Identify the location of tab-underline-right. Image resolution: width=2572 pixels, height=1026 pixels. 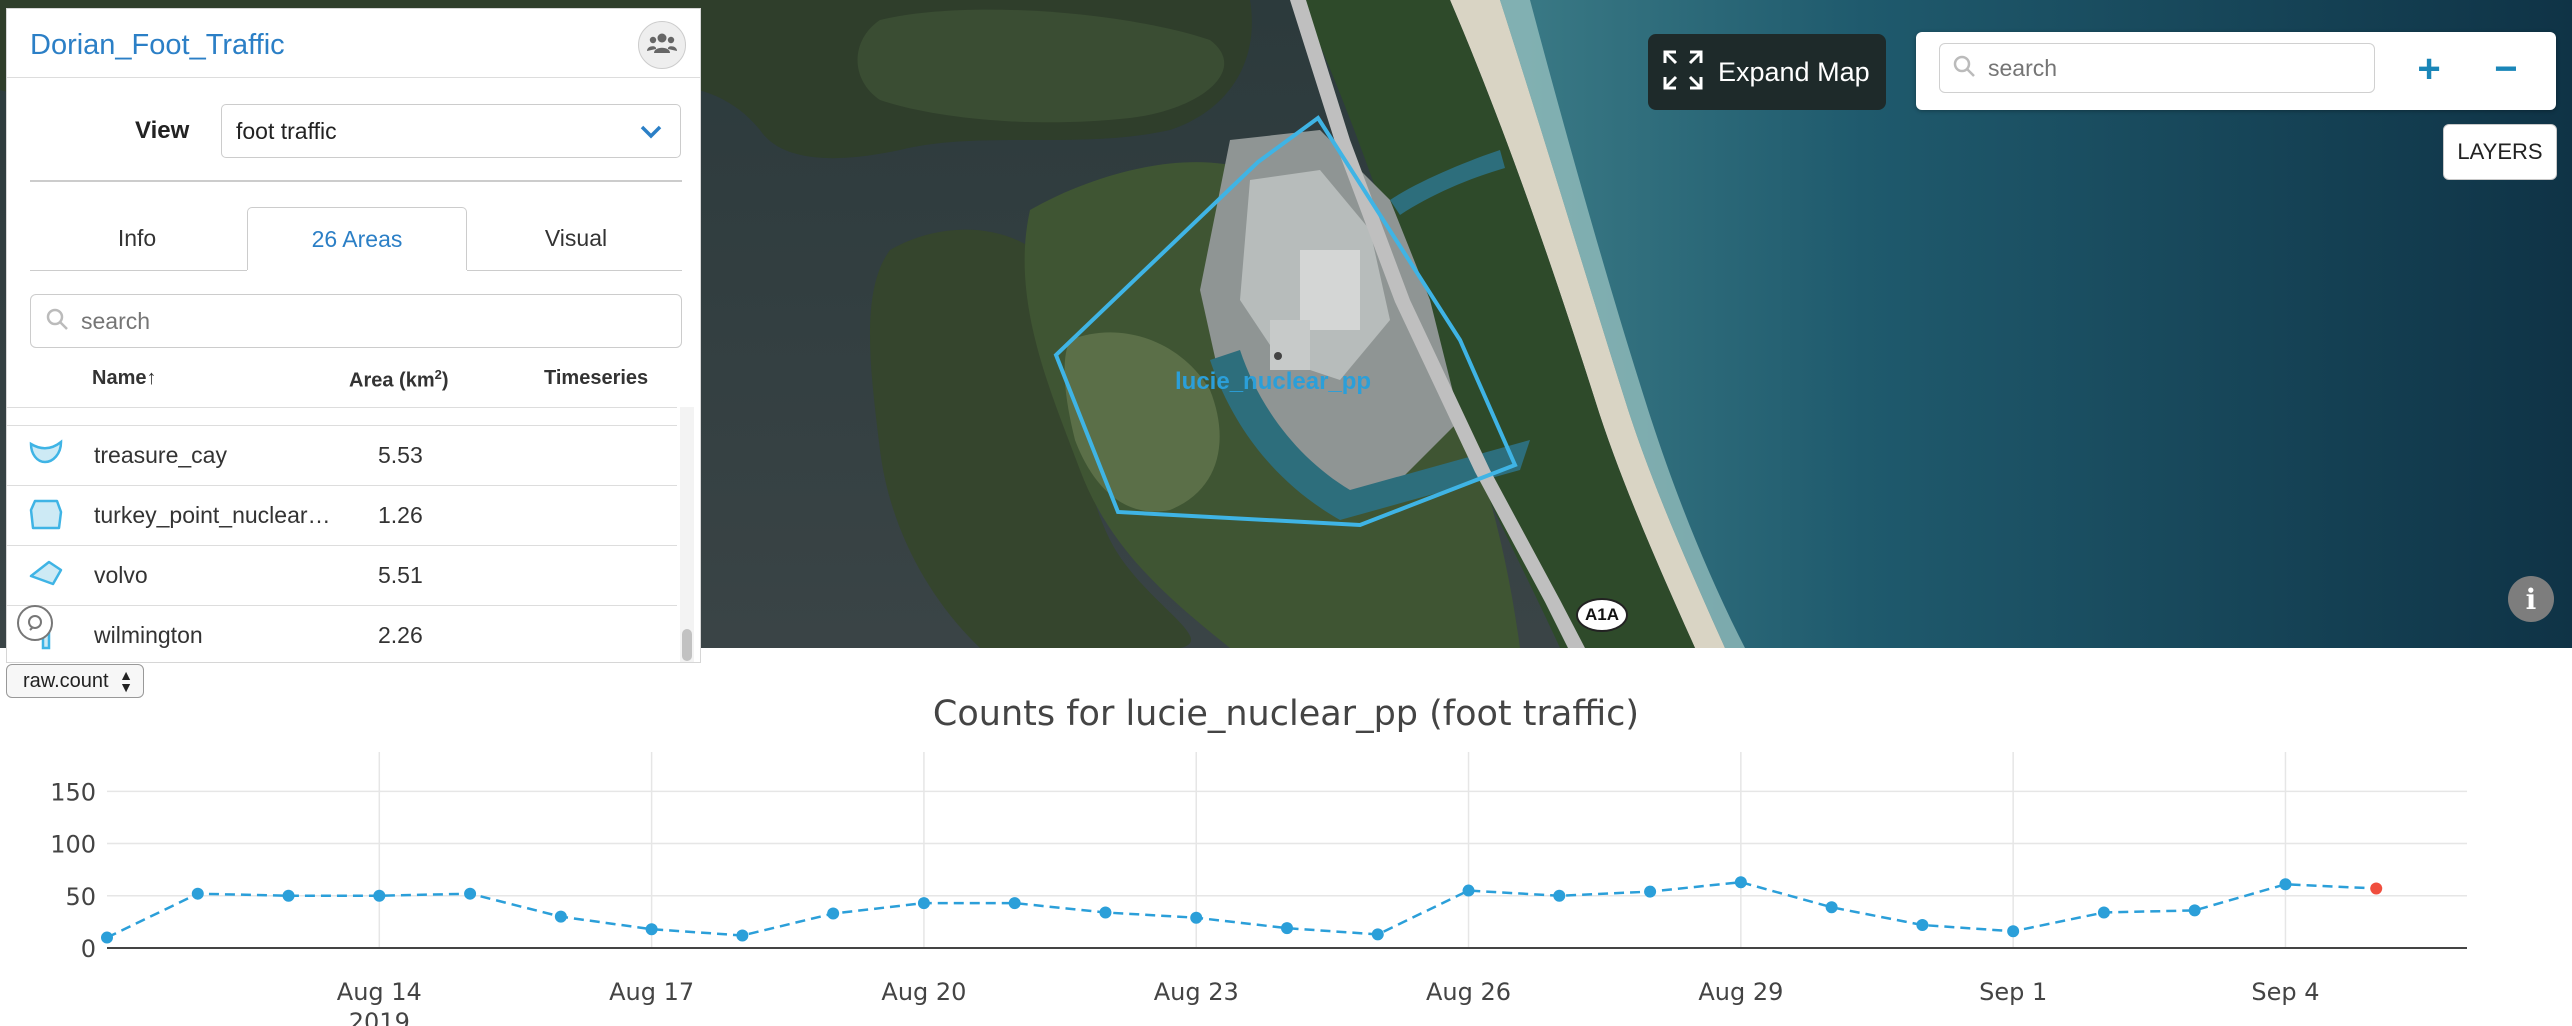
(574, 270).